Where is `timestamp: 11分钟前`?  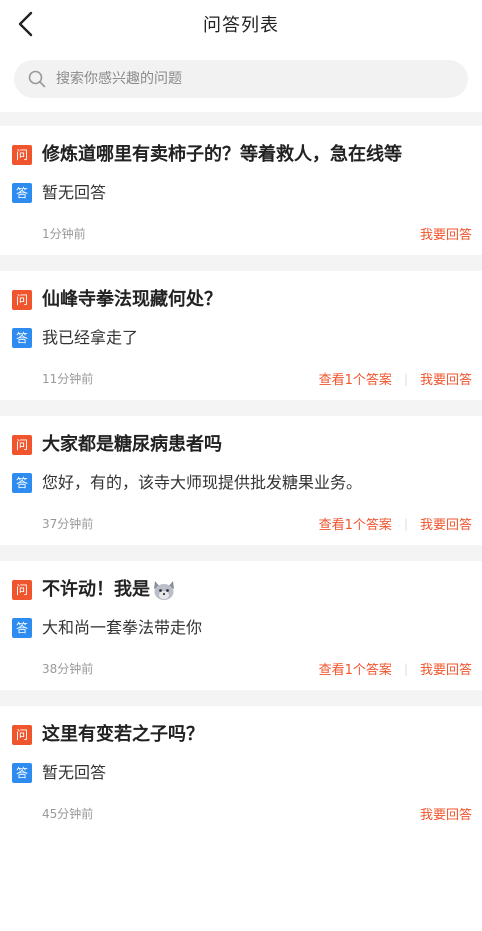 timestamp: 11分钟前 is located at coordinates (68, 379).